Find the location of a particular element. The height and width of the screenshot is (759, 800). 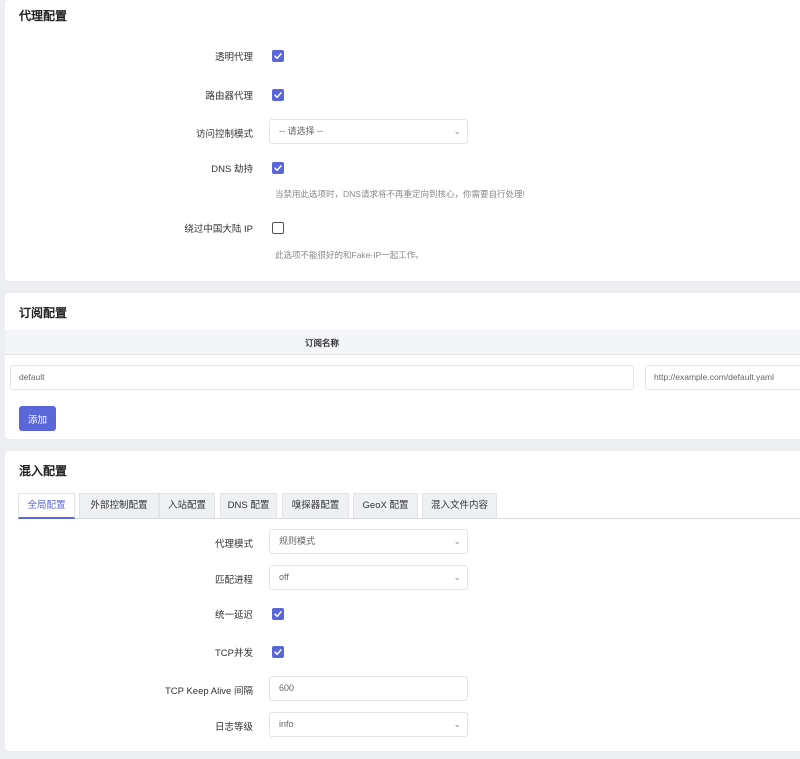

proxy-mode-value: 规则模式 is located at coordinates (297, 541).